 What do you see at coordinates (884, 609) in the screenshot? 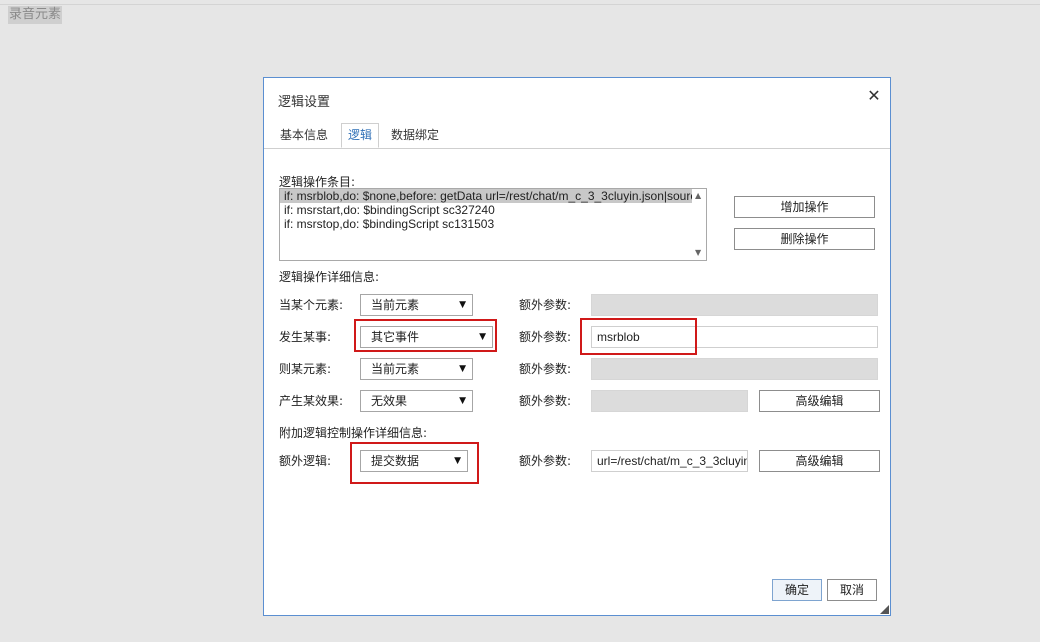
I see `resize-handle-icon` at bounding box center [884, 609].